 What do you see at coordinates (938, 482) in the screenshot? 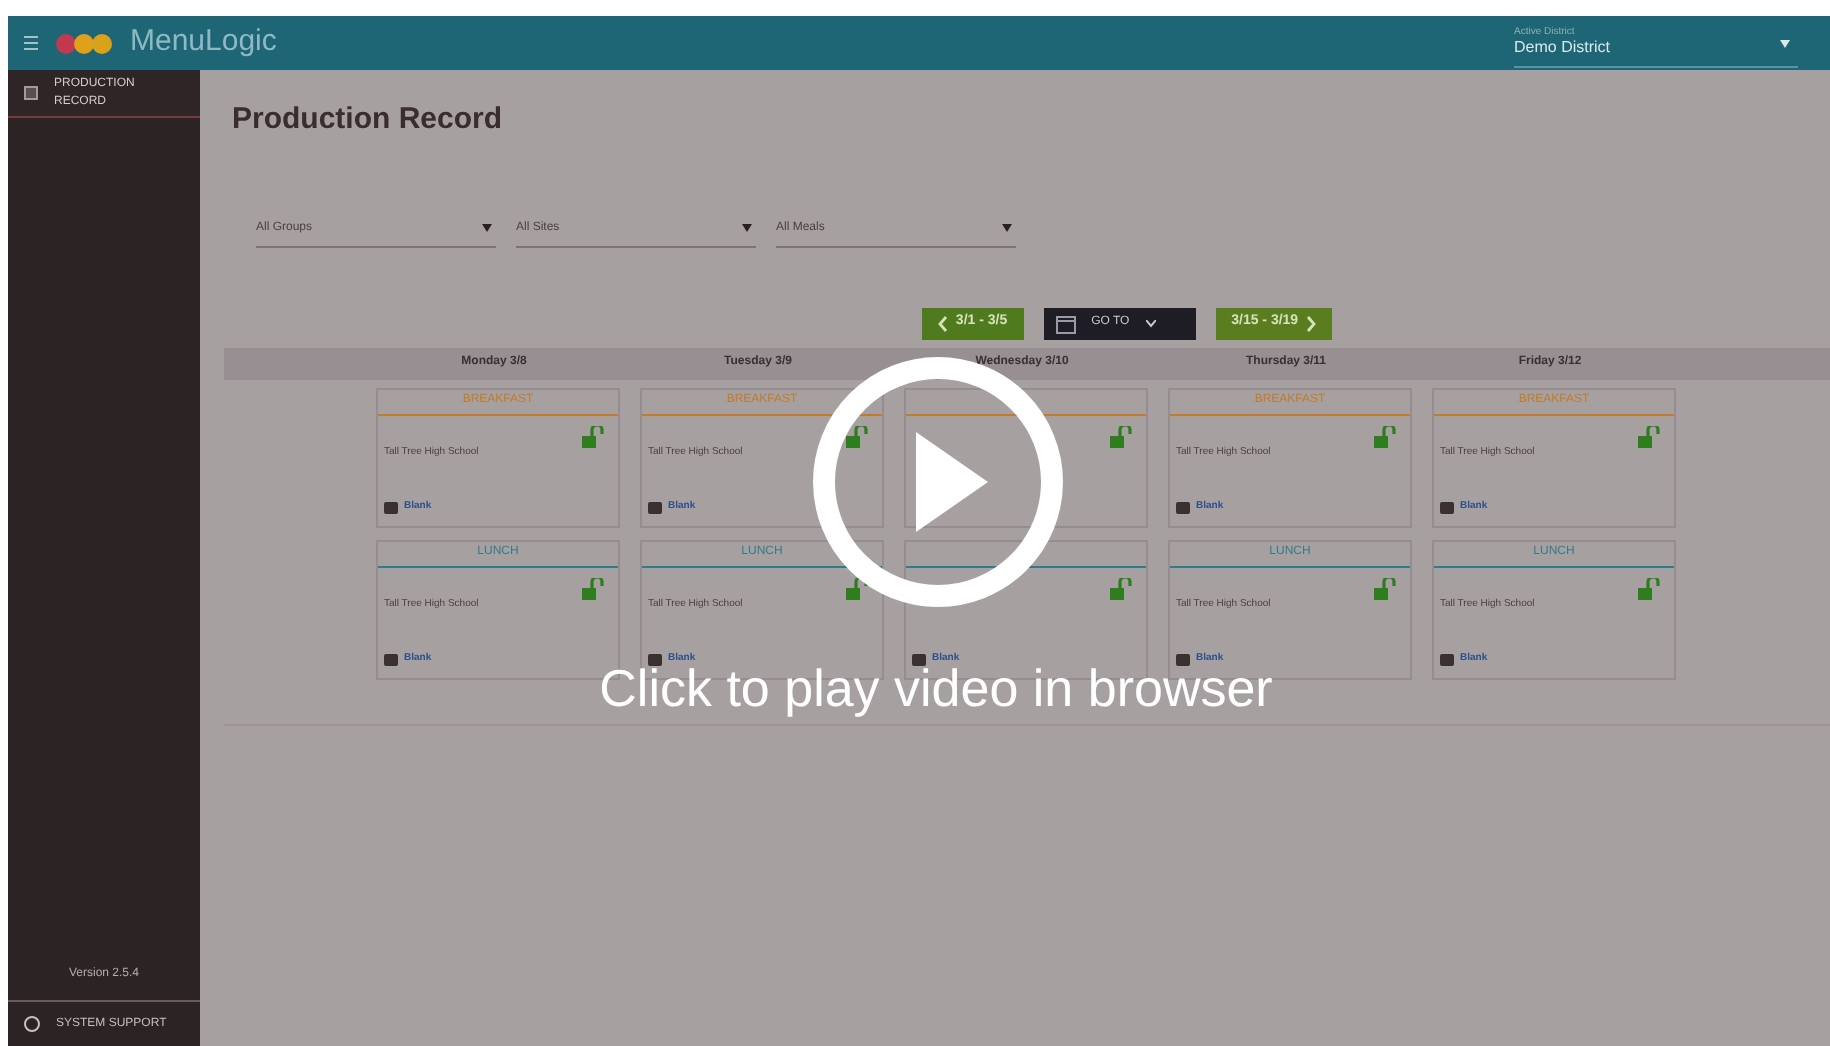
I see `play-button-icon` at bounding box center [938, 482].